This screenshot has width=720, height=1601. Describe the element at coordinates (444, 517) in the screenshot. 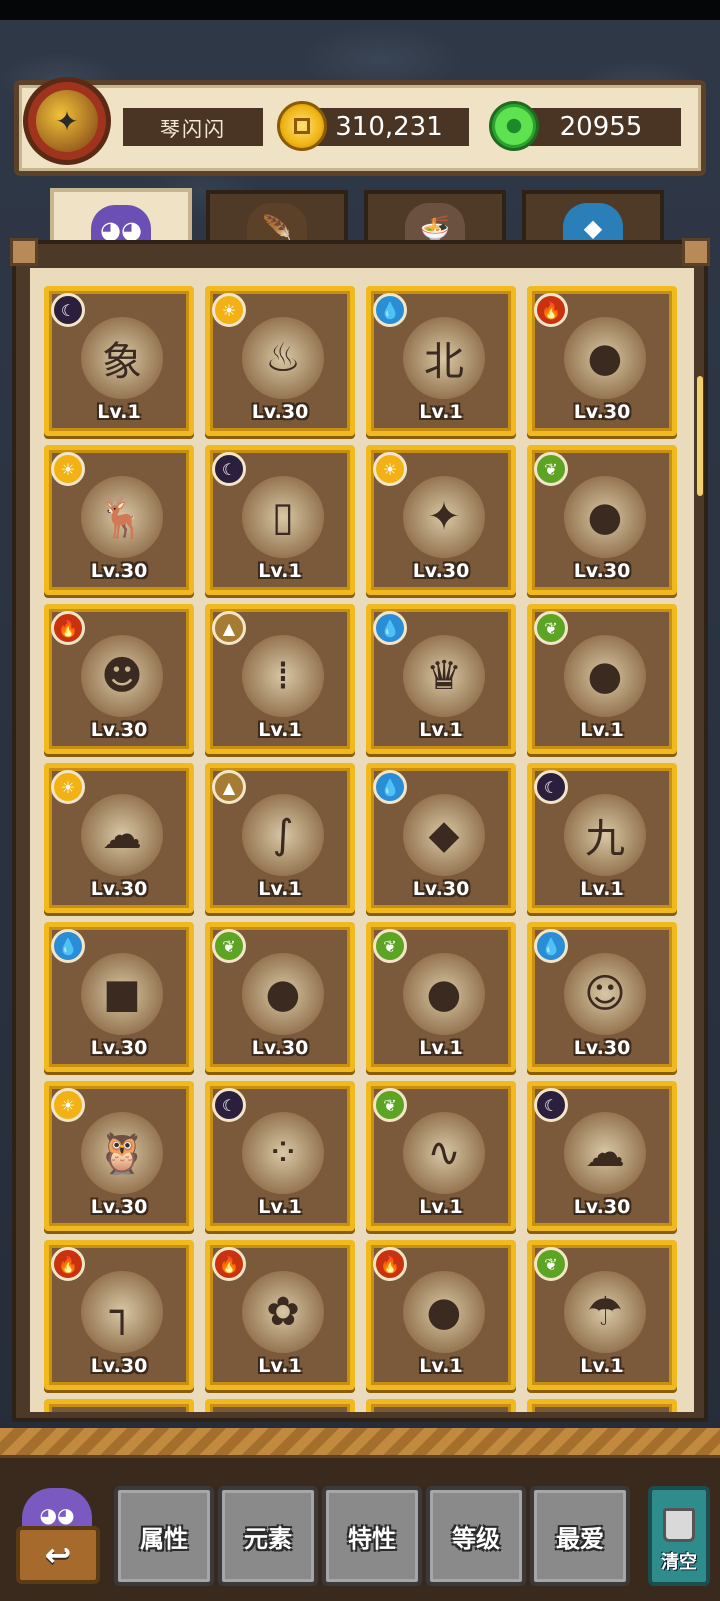

I see `creature-art: ✦` at that location.